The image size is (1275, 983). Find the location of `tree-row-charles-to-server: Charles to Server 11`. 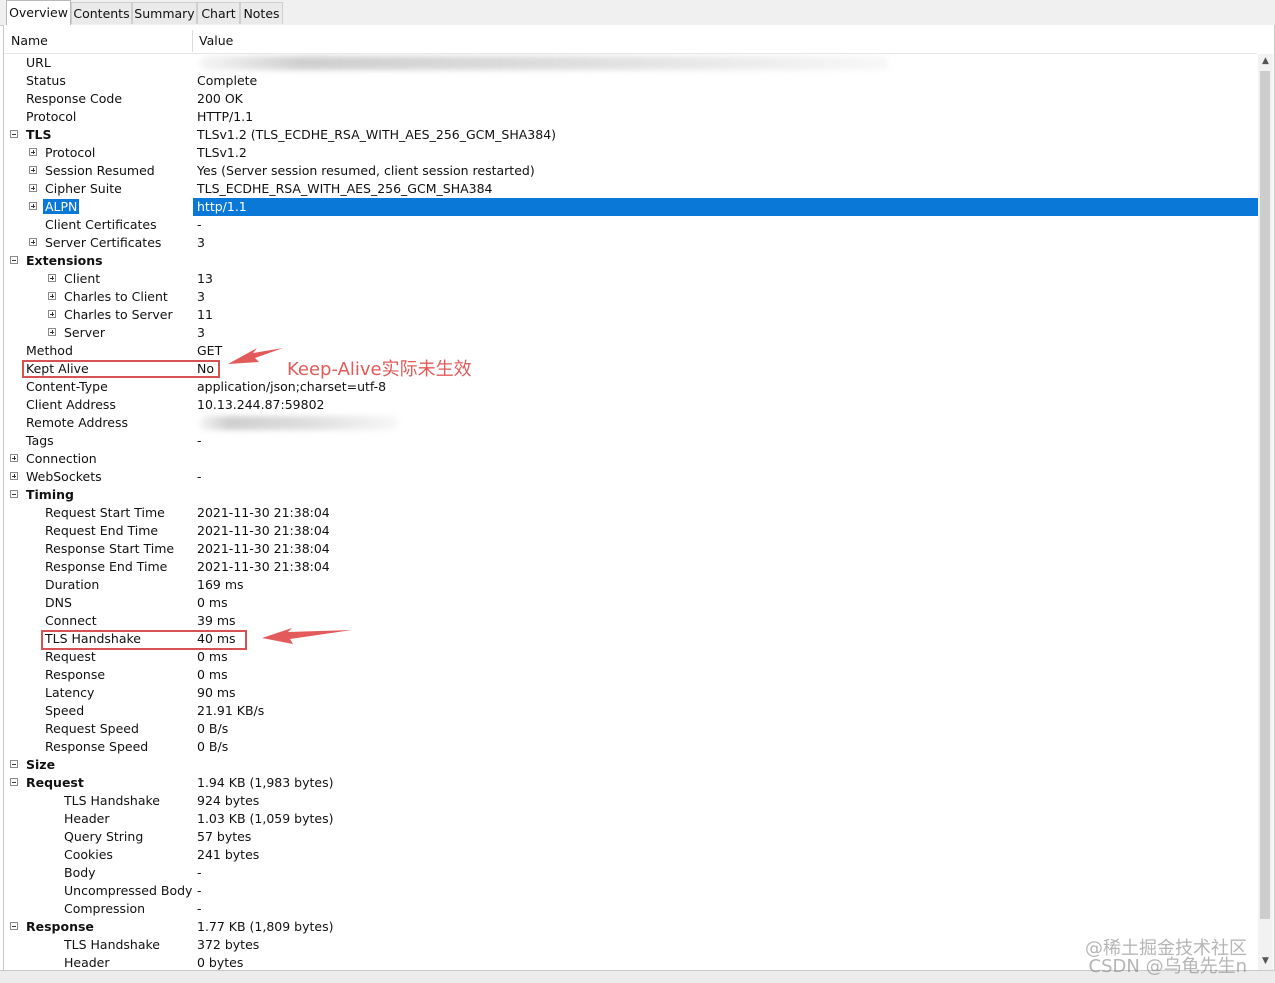

tree-row-charles-to-server: Charles to Server 11 is located at coordinates (631, 315).